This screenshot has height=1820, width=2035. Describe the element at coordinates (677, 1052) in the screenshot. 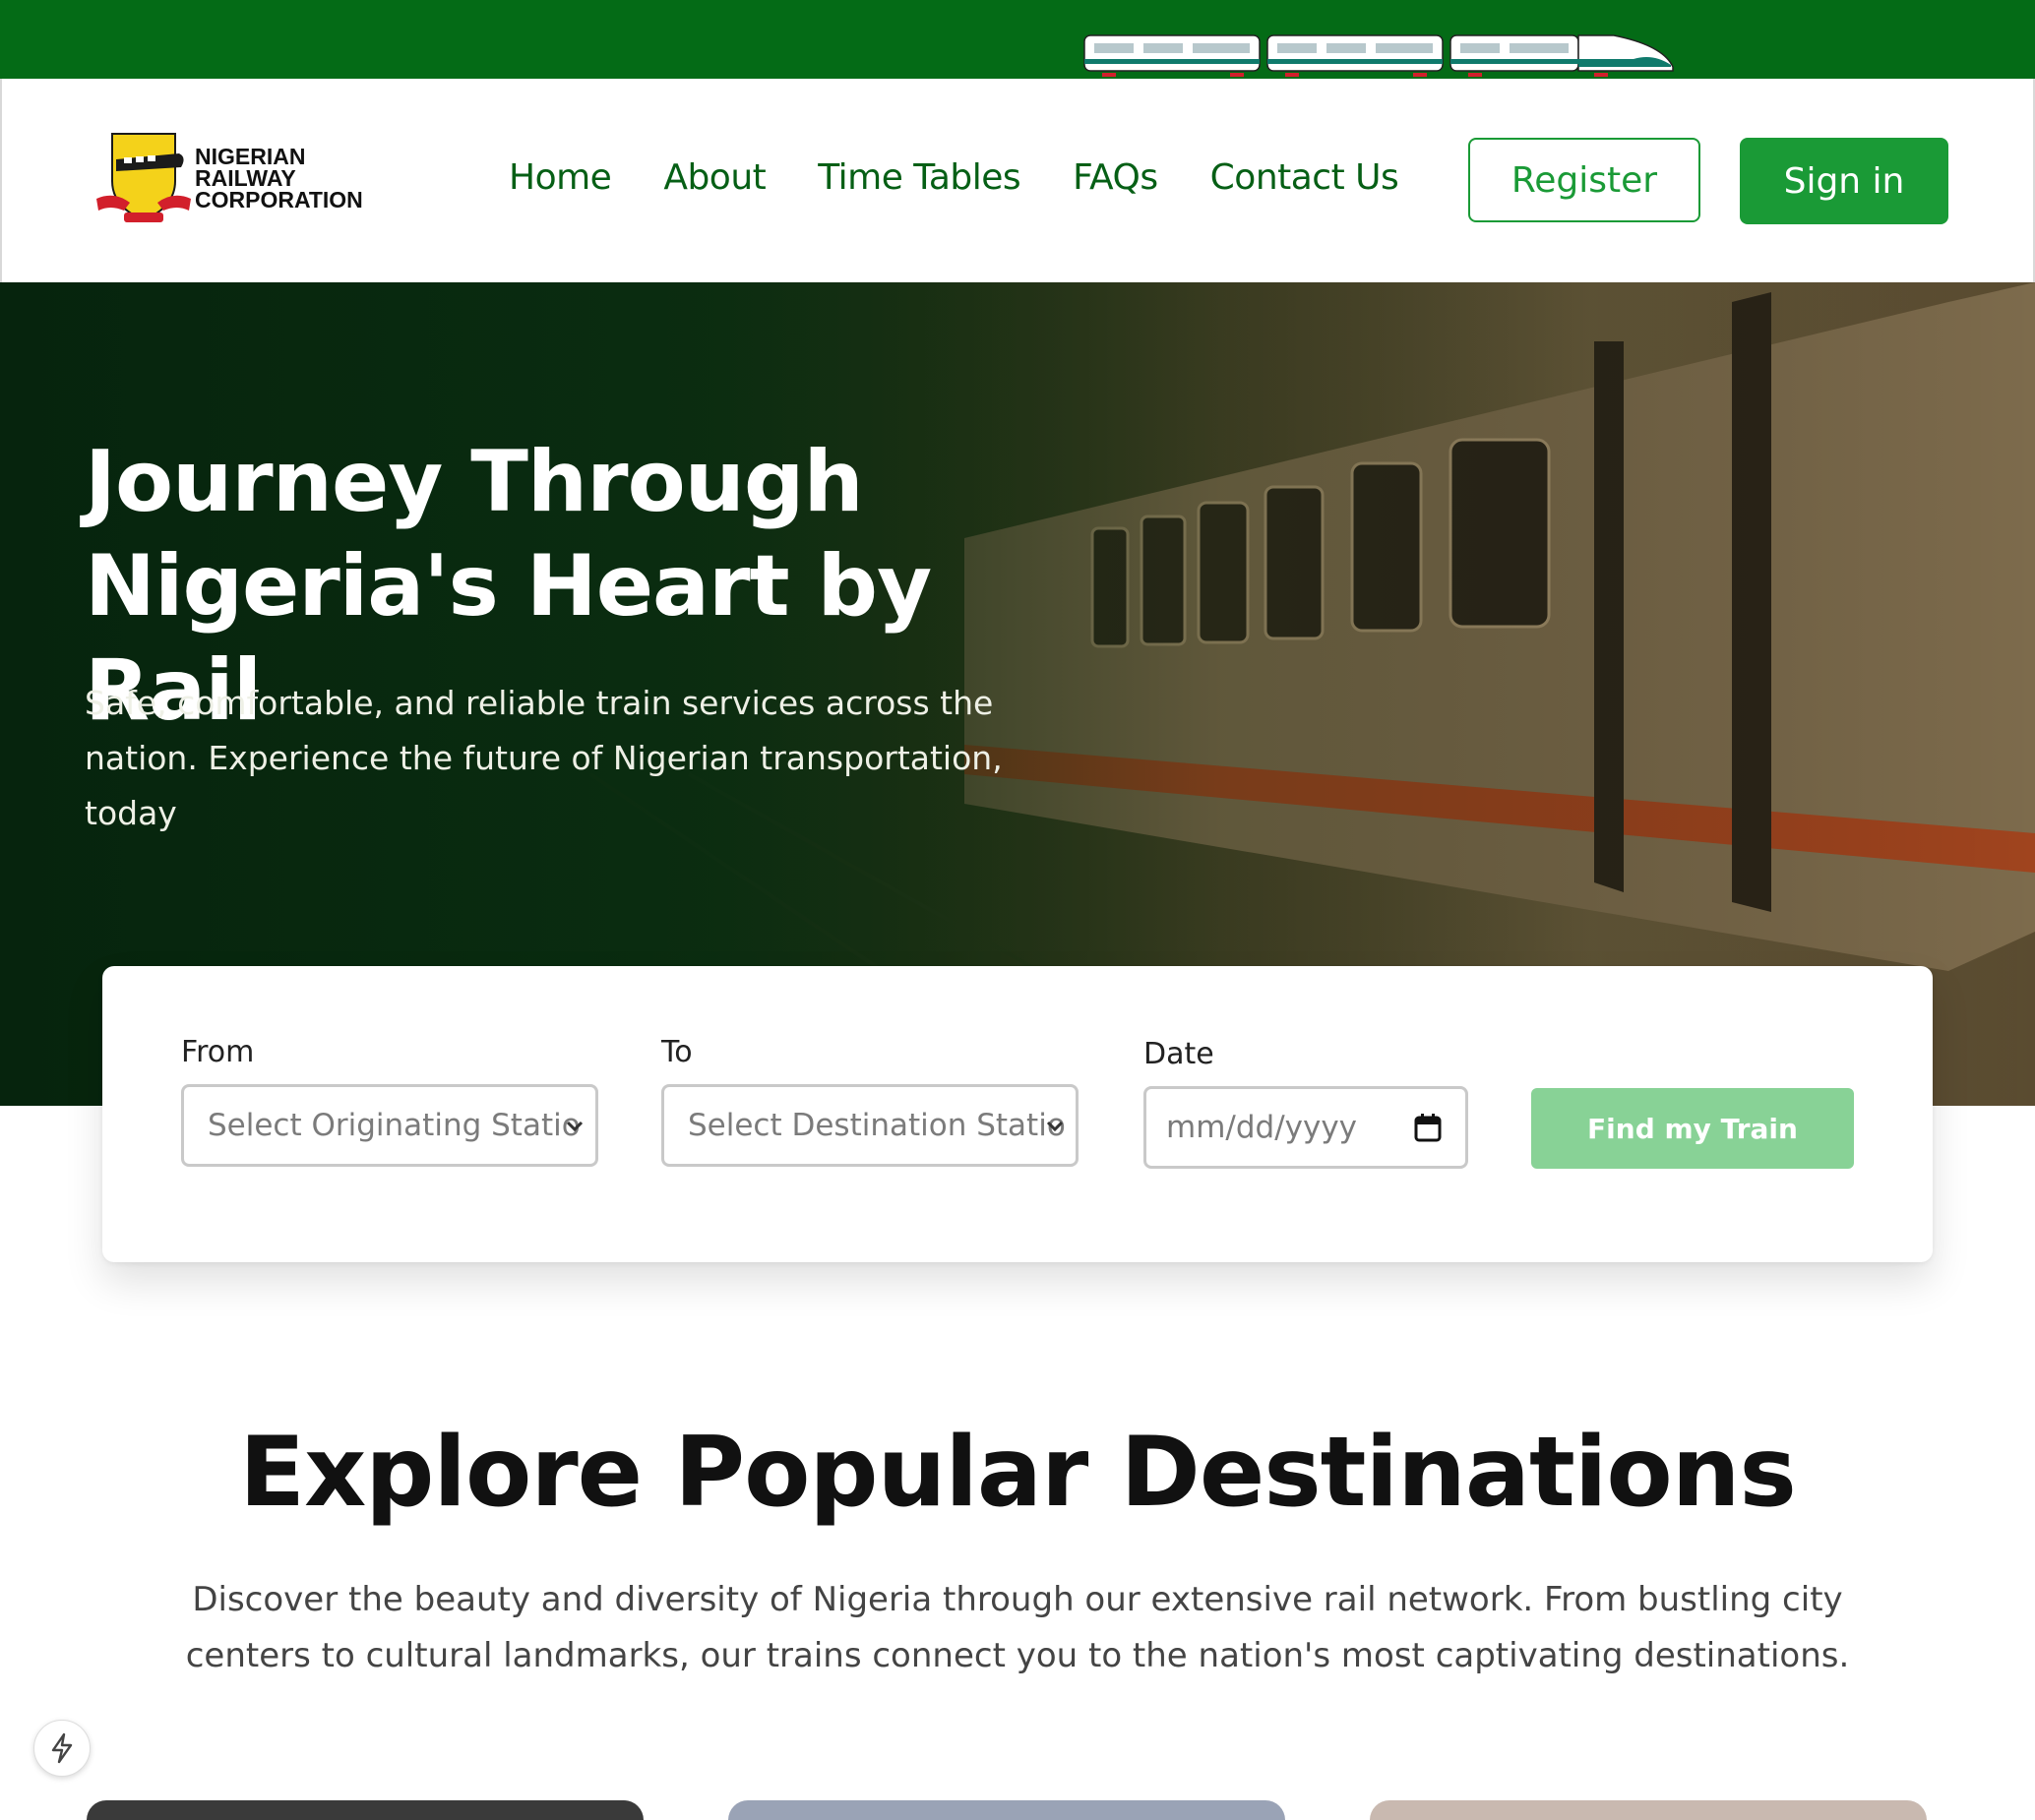

I see `to-label: To` at that location.